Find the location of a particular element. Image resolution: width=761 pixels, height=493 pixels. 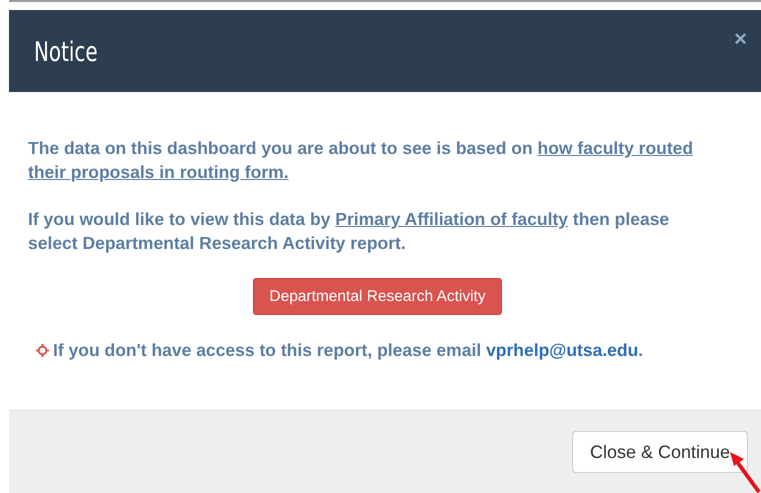

pointer-arrow is located at coordinates (745, 472).